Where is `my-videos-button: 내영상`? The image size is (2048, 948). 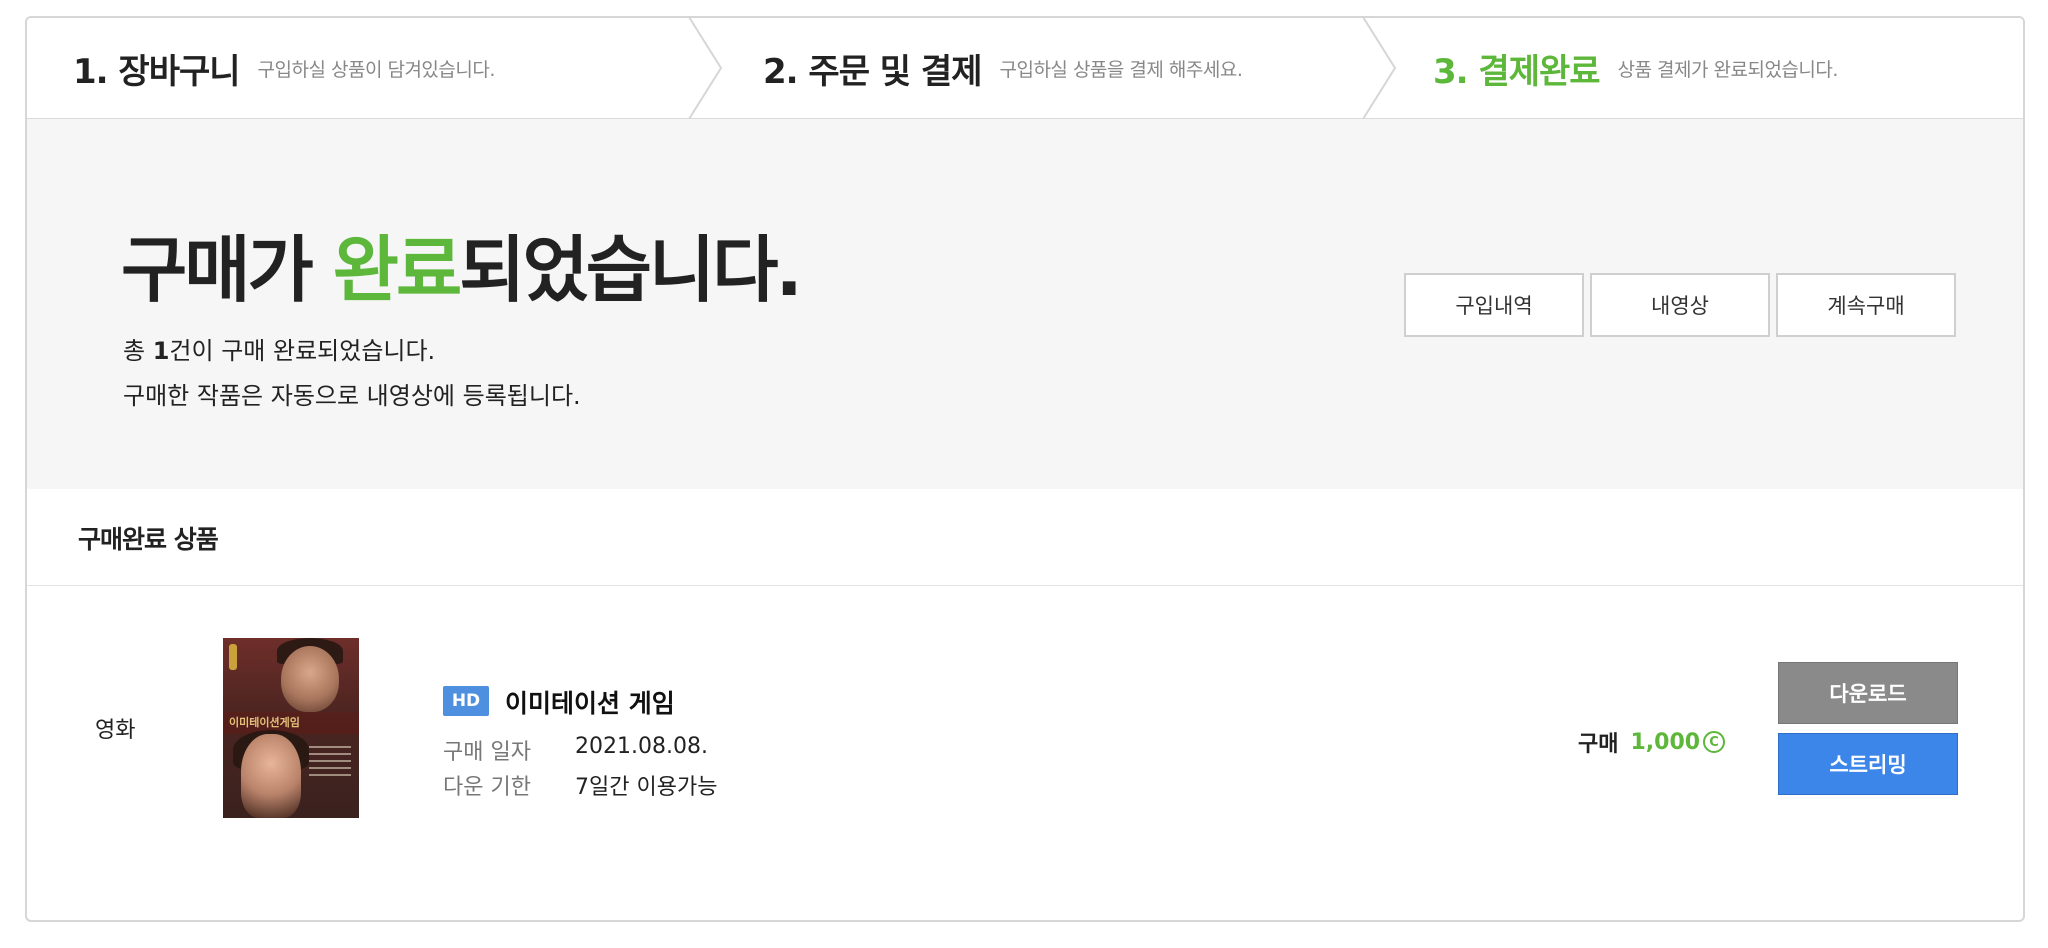
my-videos-button: 내영상 is located at coordinates (1680, 305).